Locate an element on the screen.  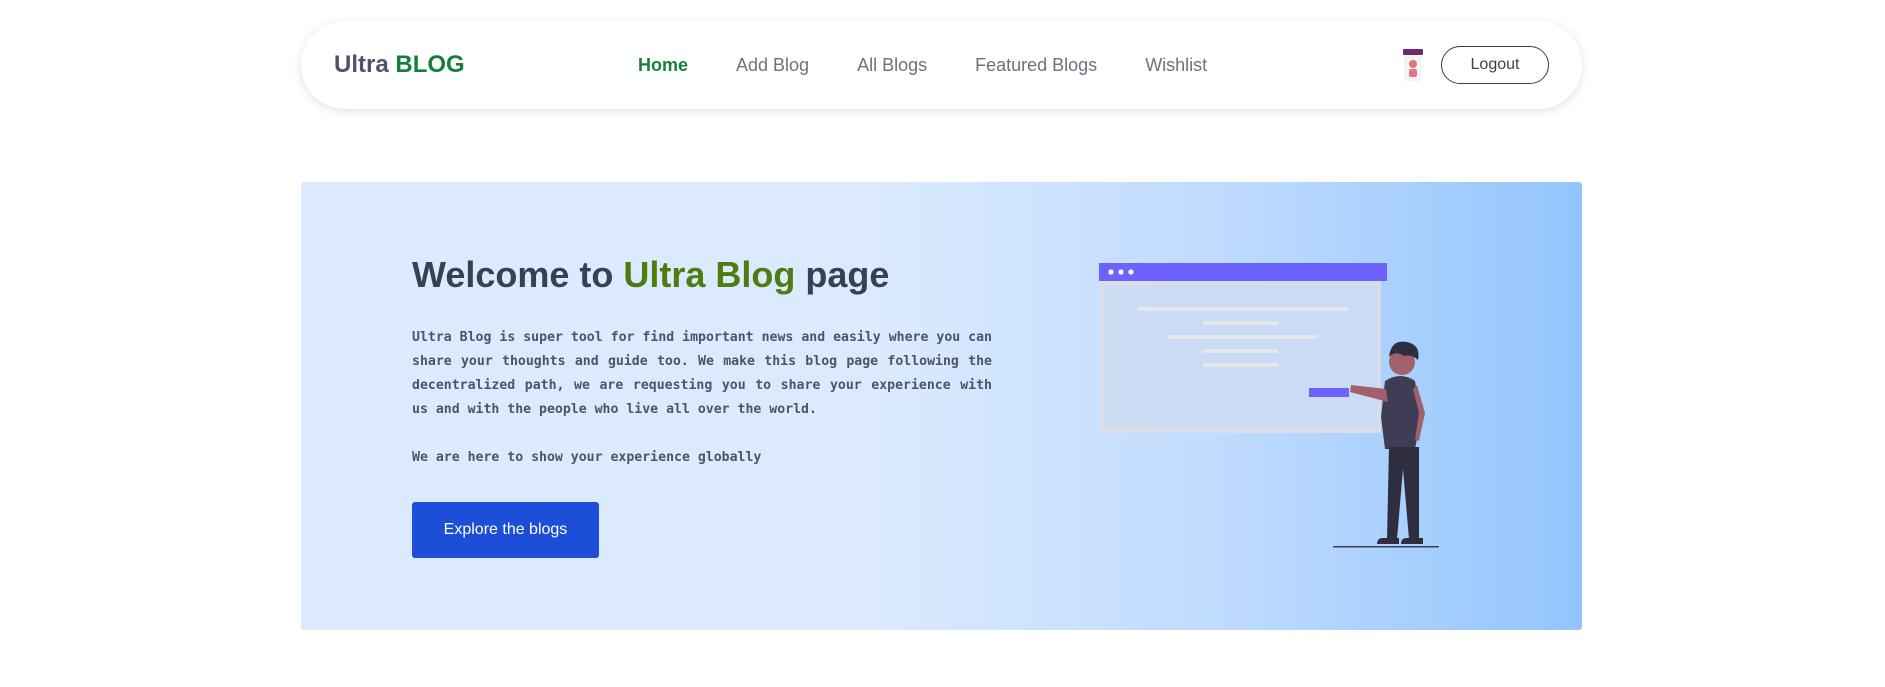
brand-accent: BLOG is located at coordinates (430, 64).